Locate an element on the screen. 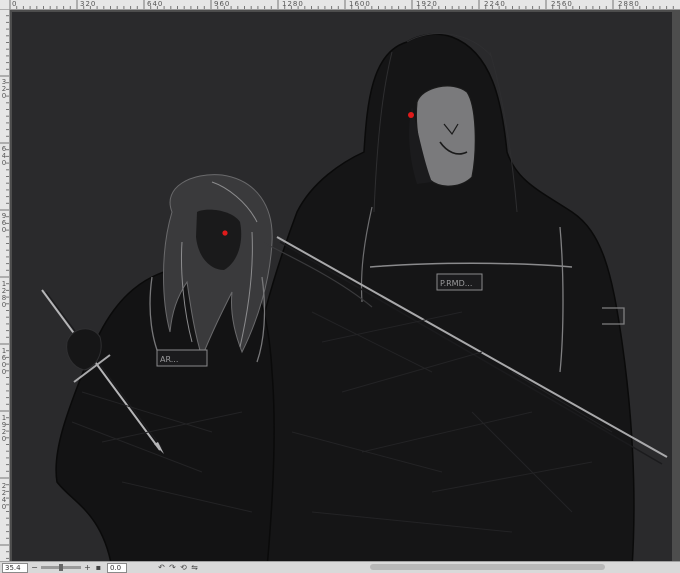 This screenshot has width=680, height=573. zoom-slider is located at coordinates (61, 567).